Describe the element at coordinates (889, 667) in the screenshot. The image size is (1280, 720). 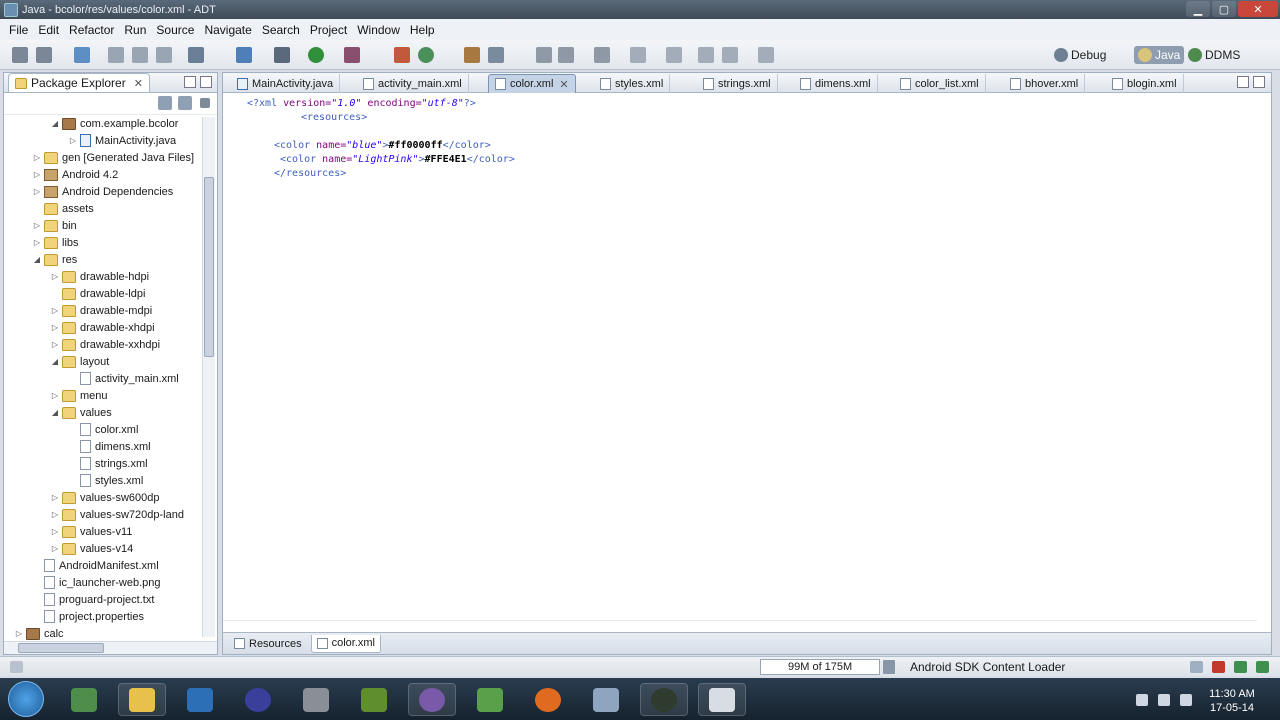
I see `trash-icon` at that location.